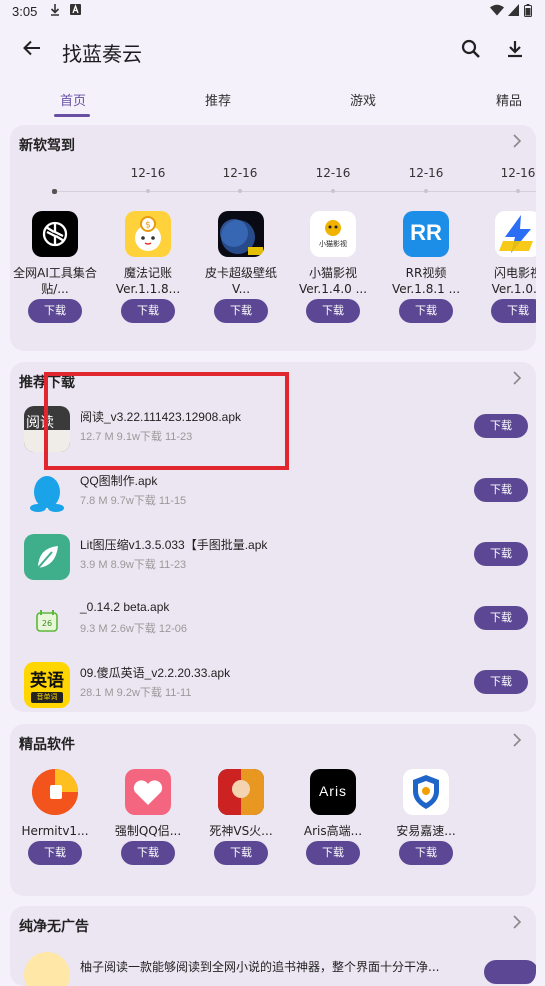  Describe the element at coordinates (47, 493) in the screenshot. I see `qq-penguin-icon` at that location.